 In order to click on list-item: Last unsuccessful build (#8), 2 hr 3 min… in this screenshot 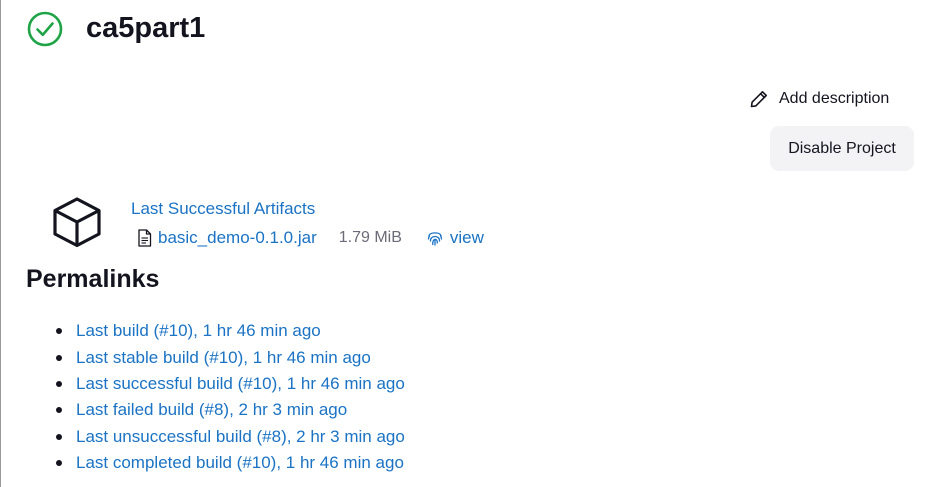, I will do `click(230, 437)`.